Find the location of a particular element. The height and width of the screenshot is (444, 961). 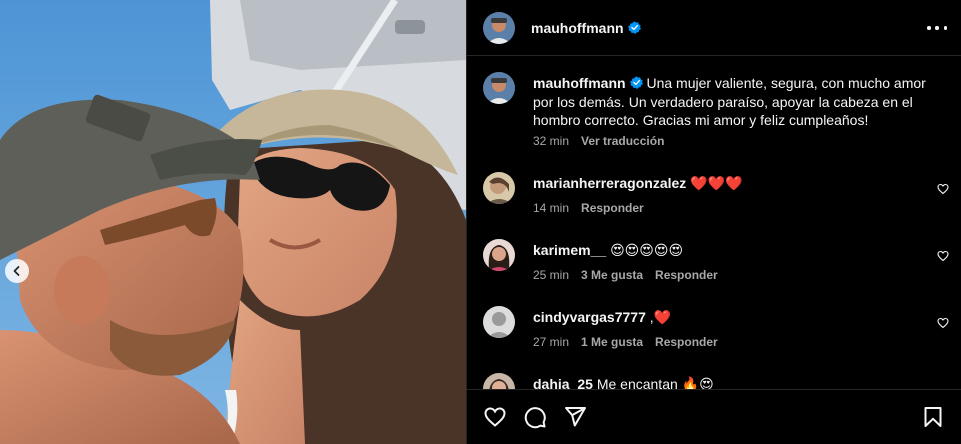

comment-username: marianherreragonzalez is located at coordinates (609, 183).